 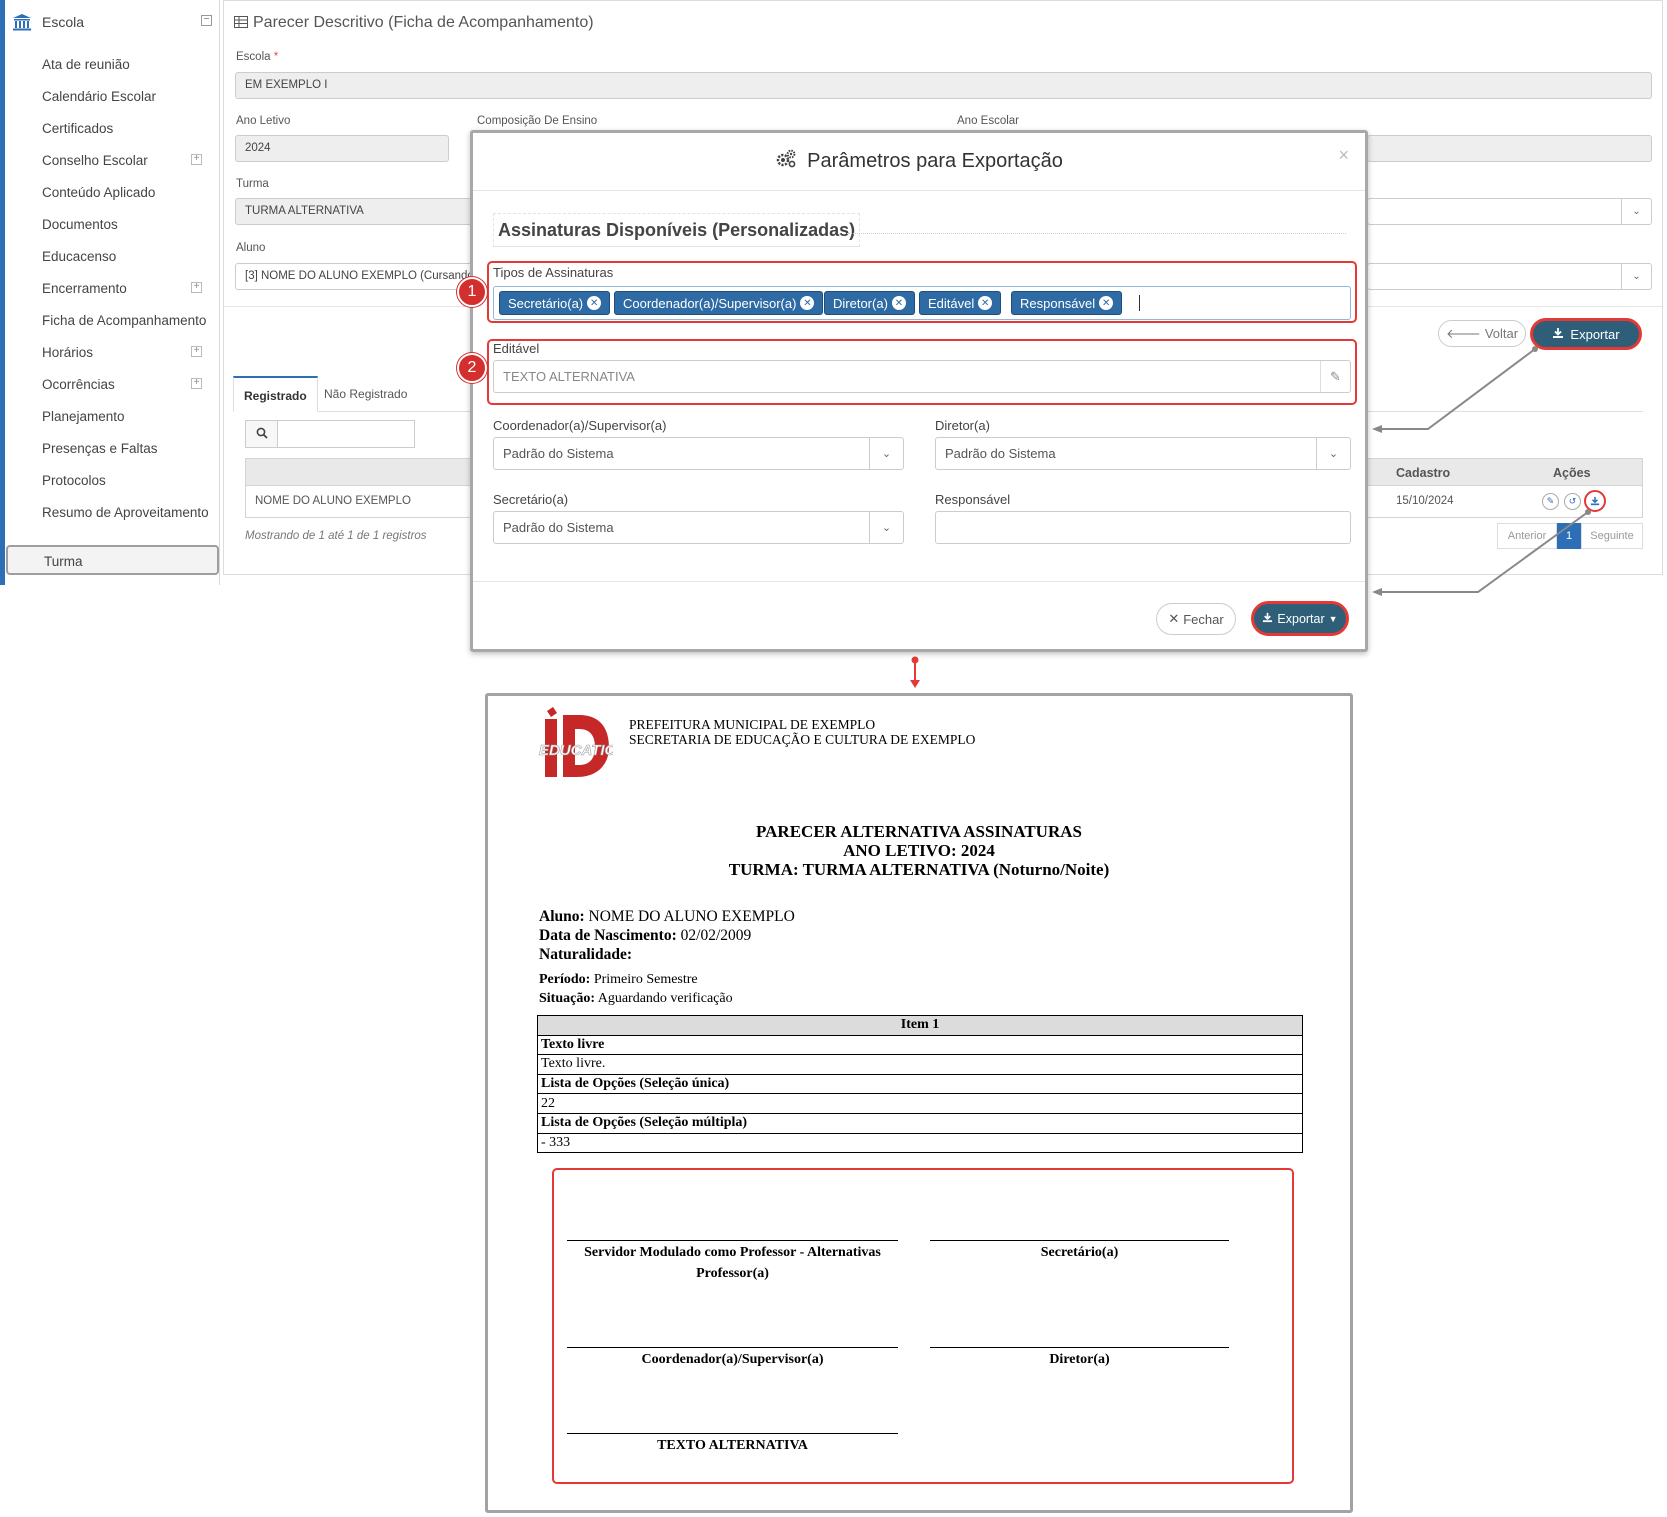 I want to click on download-icon, so click(x=1267, y=619).